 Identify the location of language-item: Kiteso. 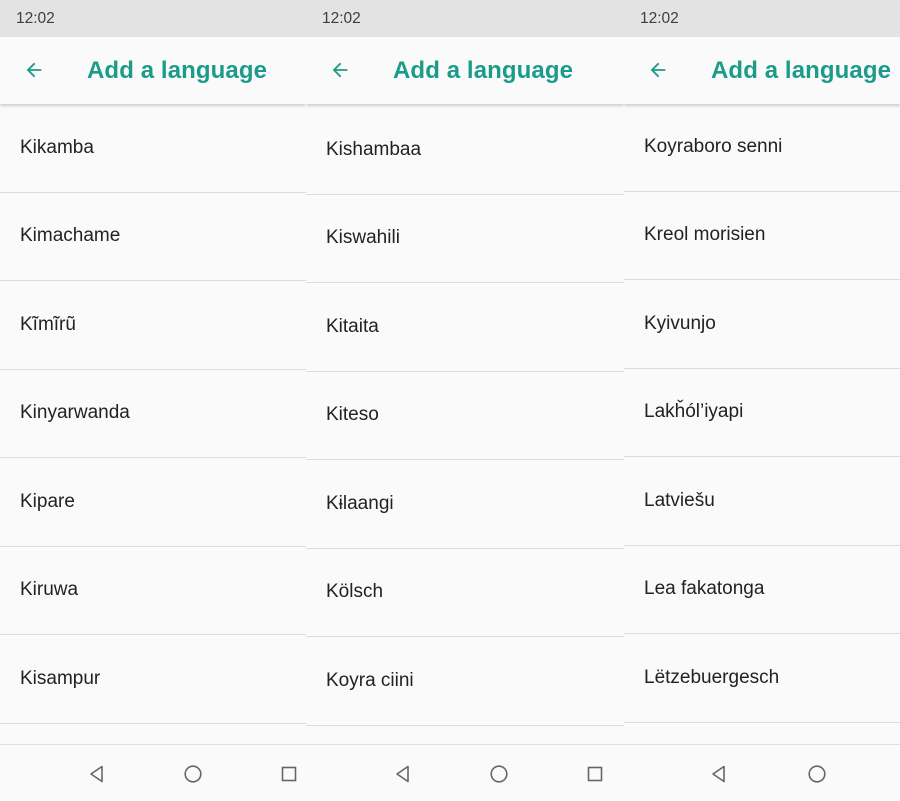
(465, 415).